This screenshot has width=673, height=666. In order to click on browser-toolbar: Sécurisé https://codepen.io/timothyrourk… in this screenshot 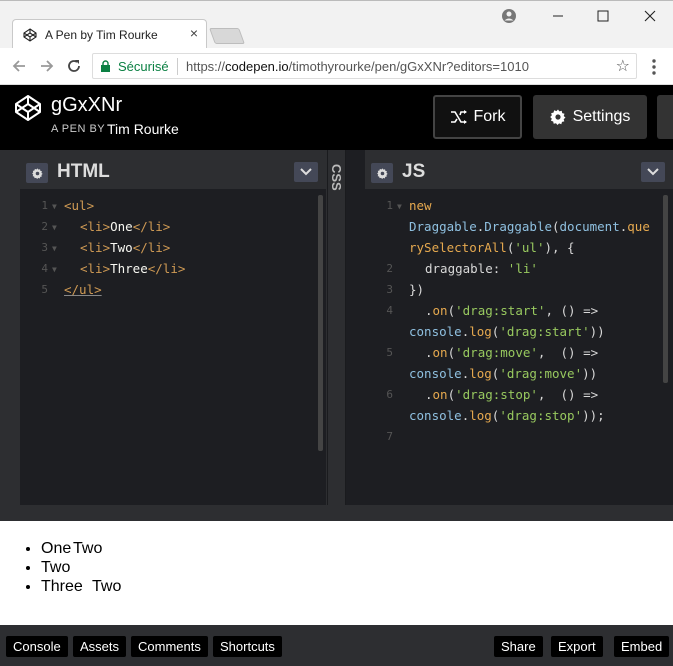, I will do `click(336, 66)`.